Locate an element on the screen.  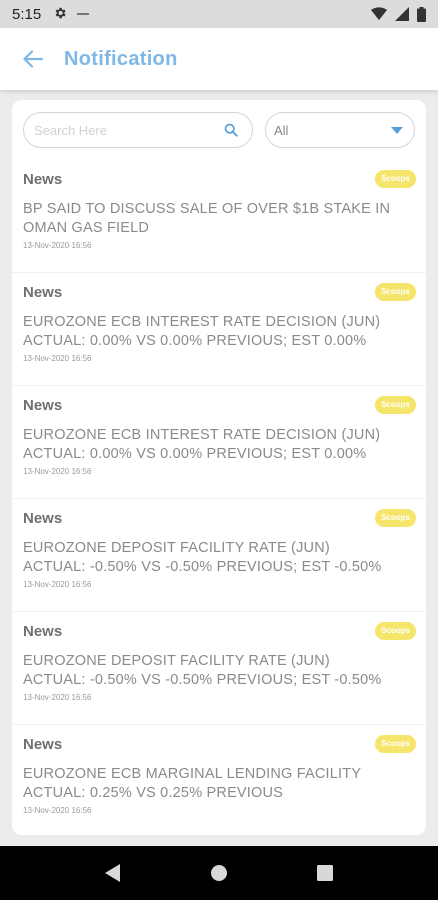
signal-icon is located at coordinates (402, 14).